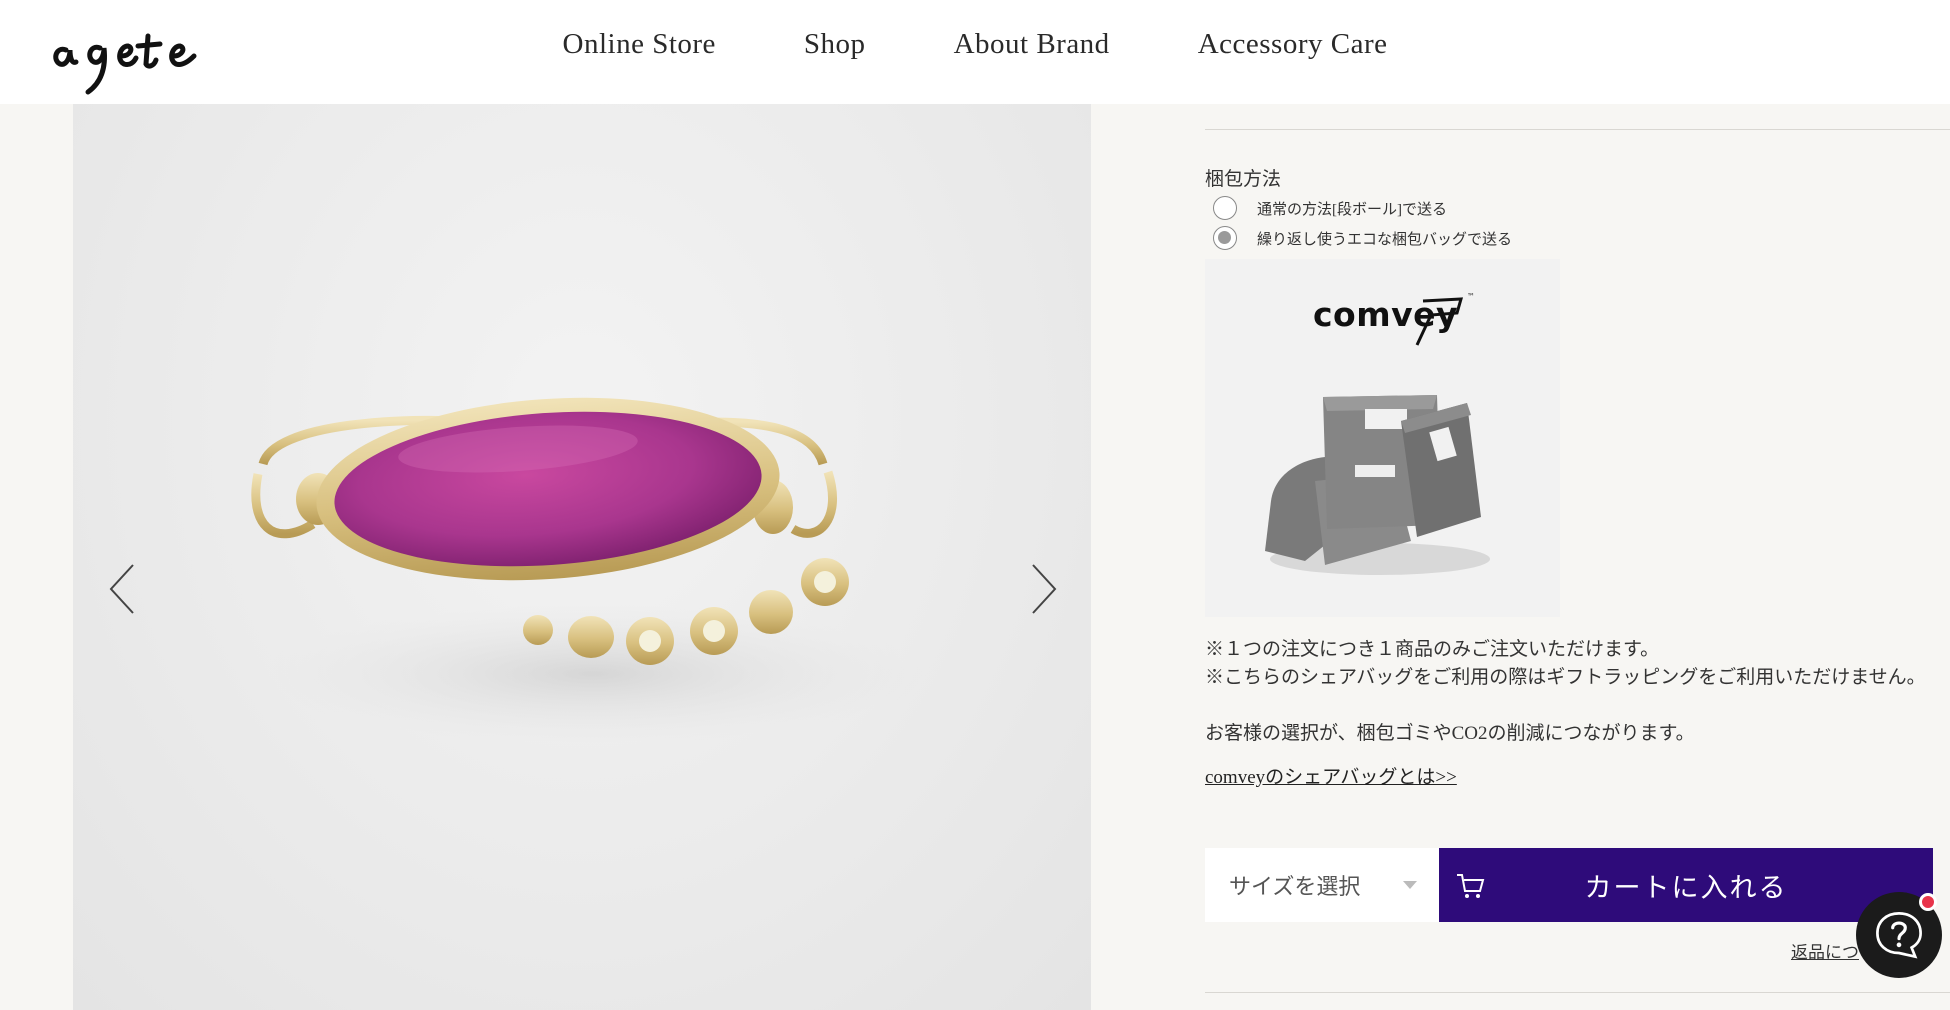  I want to click on packaging-option-cardboard: 通常の方法[段ボール]で送る, so click(1330, 208).